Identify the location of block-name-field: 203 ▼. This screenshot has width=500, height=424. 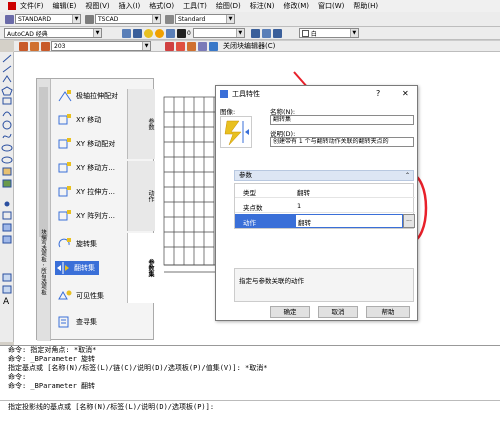
(101, 46).